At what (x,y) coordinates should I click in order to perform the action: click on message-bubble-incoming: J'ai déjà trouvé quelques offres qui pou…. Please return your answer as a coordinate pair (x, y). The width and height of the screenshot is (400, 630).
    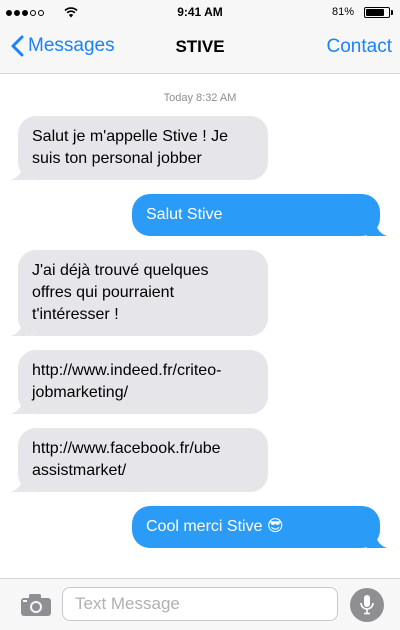
    Looking at the image, I should click on (139, 293).